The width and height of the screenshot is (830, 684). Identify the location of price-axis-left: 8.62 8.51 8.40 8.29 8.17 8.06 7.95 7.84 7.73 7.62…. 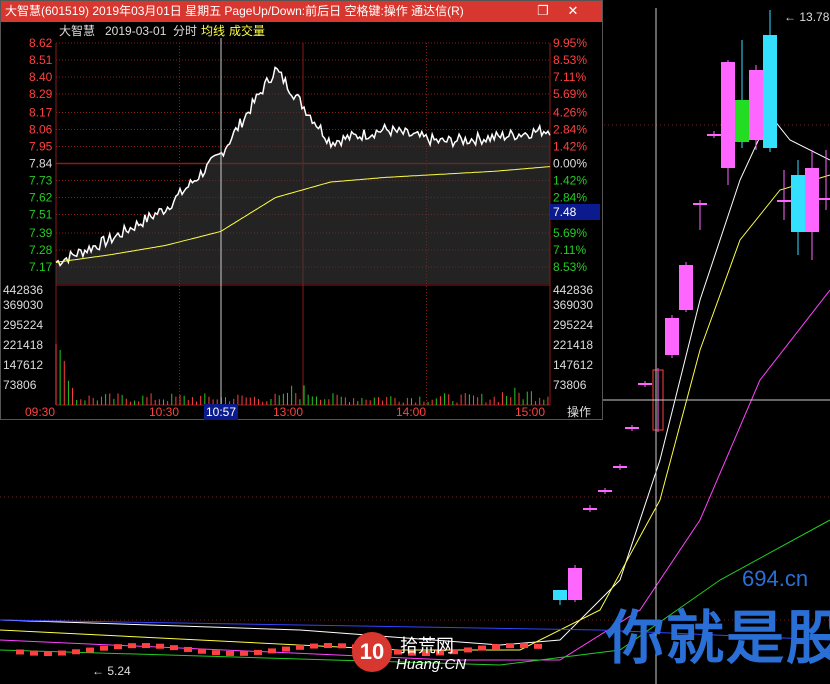
(41, 155).